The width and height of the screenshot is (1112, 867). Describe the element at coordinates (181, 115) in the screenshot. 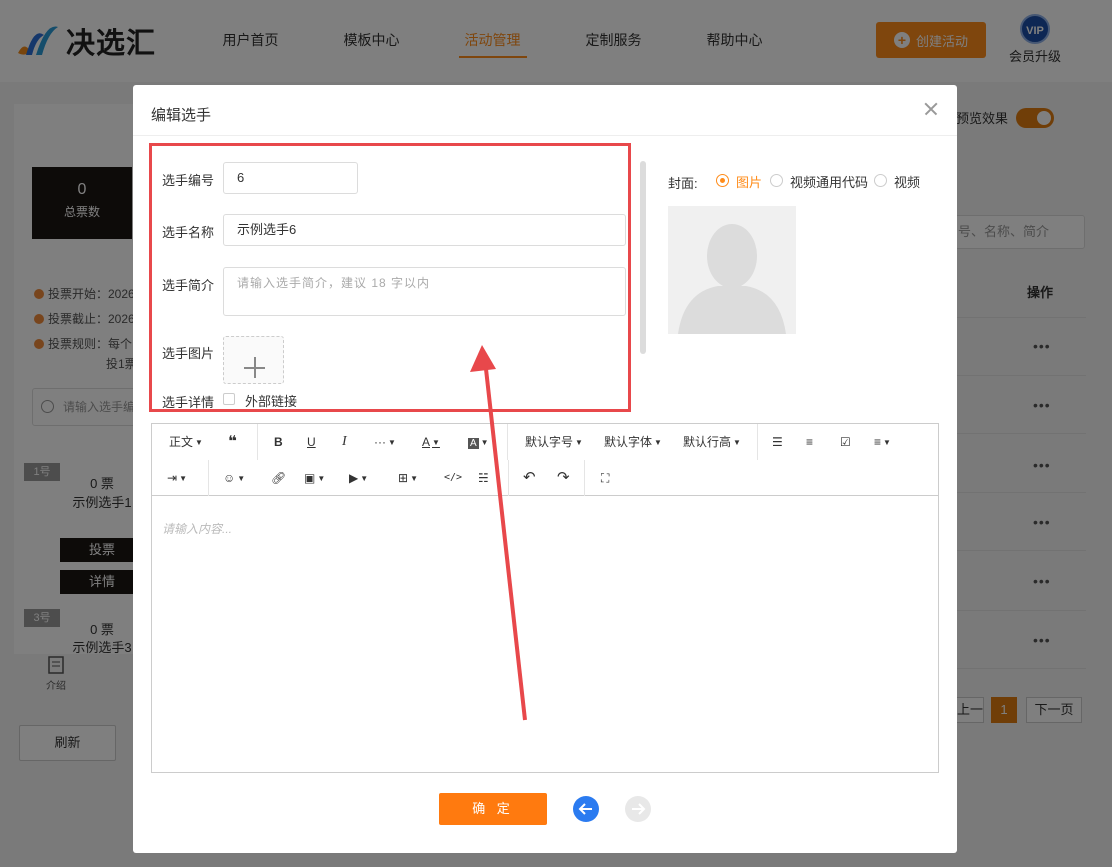

I see `modal-title: 编辑选手` at that location.